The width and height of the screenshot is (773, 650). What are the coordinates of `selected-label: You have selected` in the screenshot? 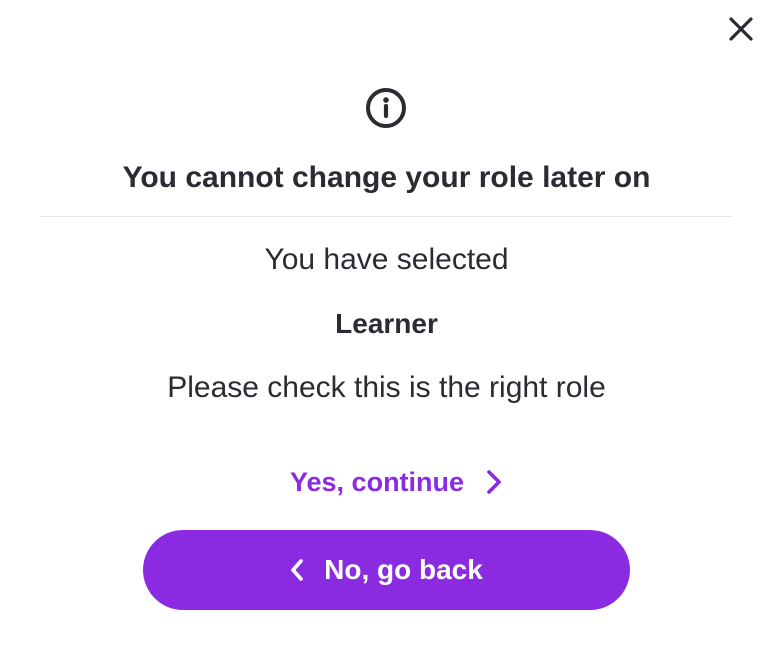 It's located at (386, 259).